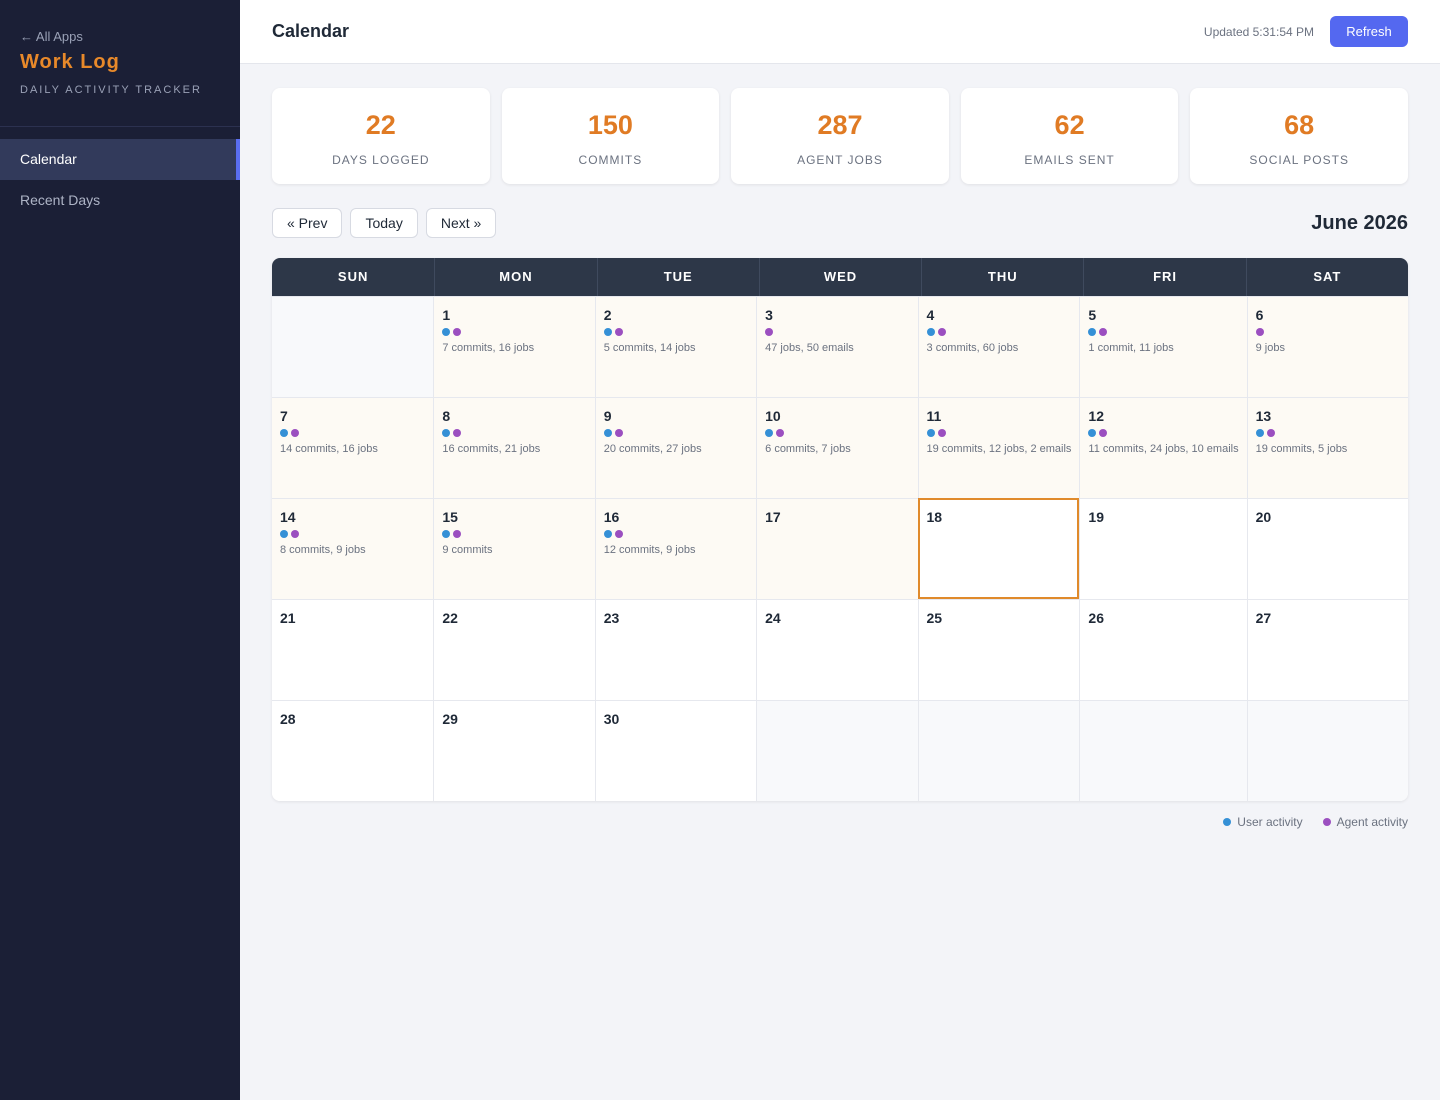 This screenshot has height=1100, width=1440. Describe the element at coordinates (607, 416) in the screenshot. I see `day-number: 9` at that location.